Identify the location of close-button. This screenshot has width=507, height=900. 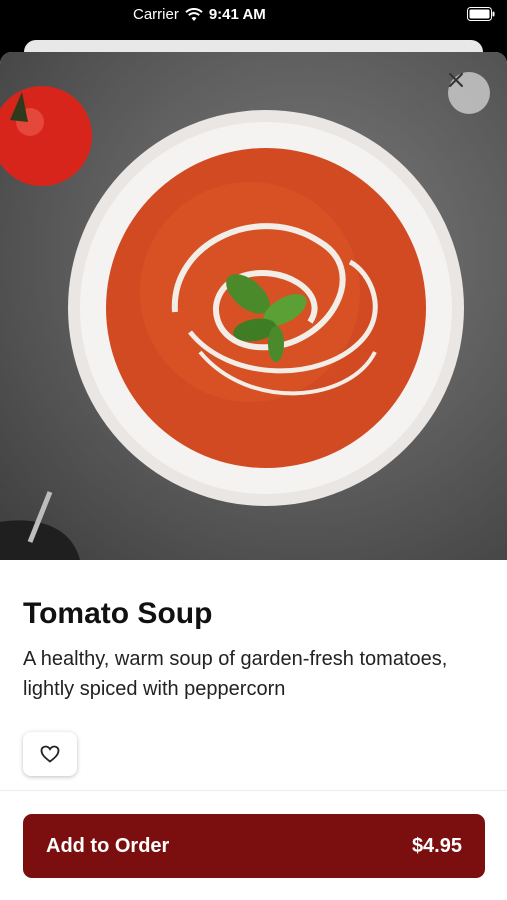
(469, 93).